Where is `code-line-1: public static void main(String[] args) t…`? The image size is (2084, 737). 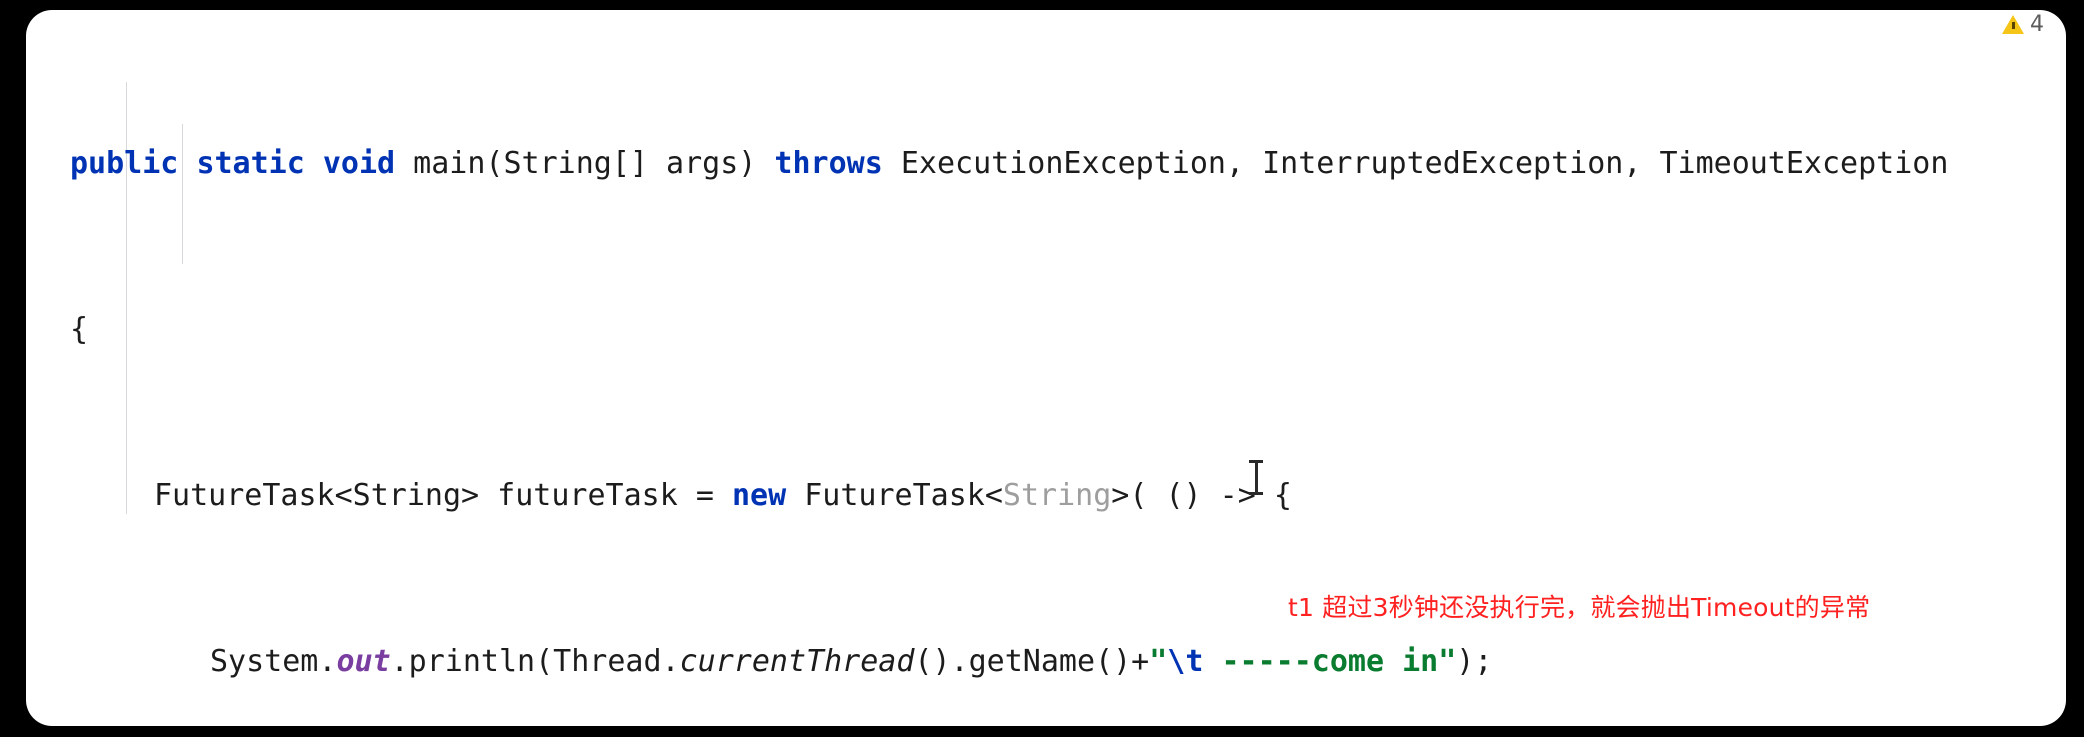 code-line-1: public static void main(String[] args) t… is located at coordinates (1046, 164).